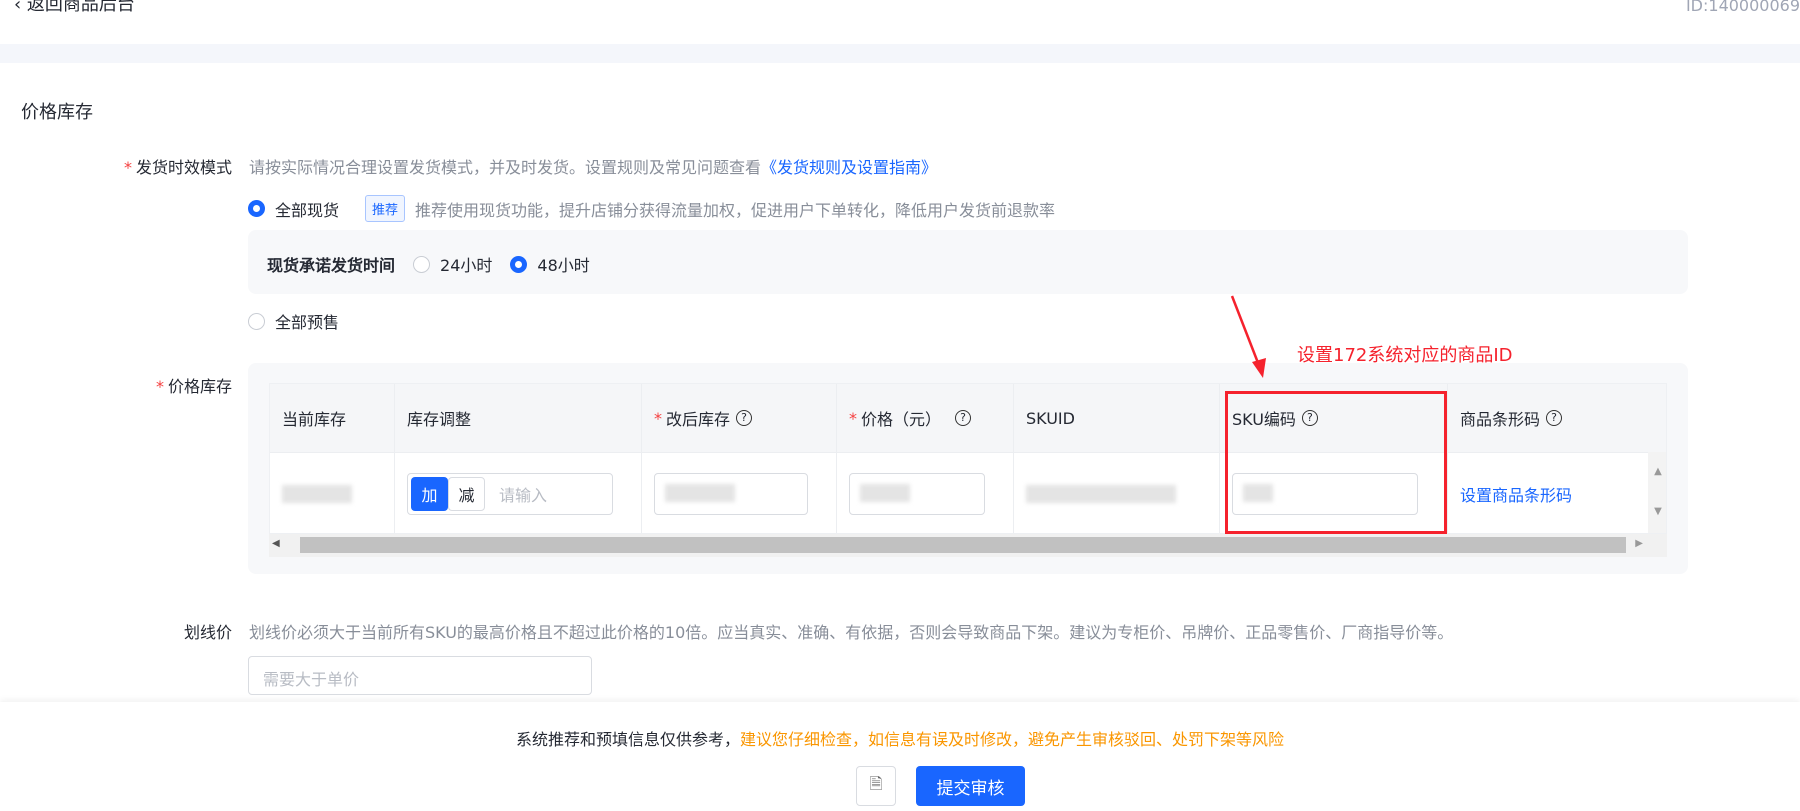  What do you see at coordinates (429, 494) in the screenshot?
I see `add-button: 加` at bounding box center [429, 494].